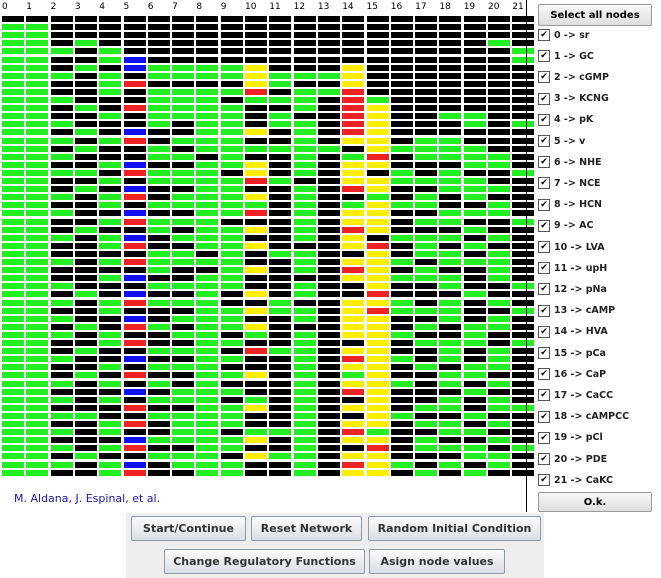  What do you see at coordinates (572, 353) in the screenshot?
I see `node-row: ✔ 15 -> pCa` at bounding box center [572, 353].